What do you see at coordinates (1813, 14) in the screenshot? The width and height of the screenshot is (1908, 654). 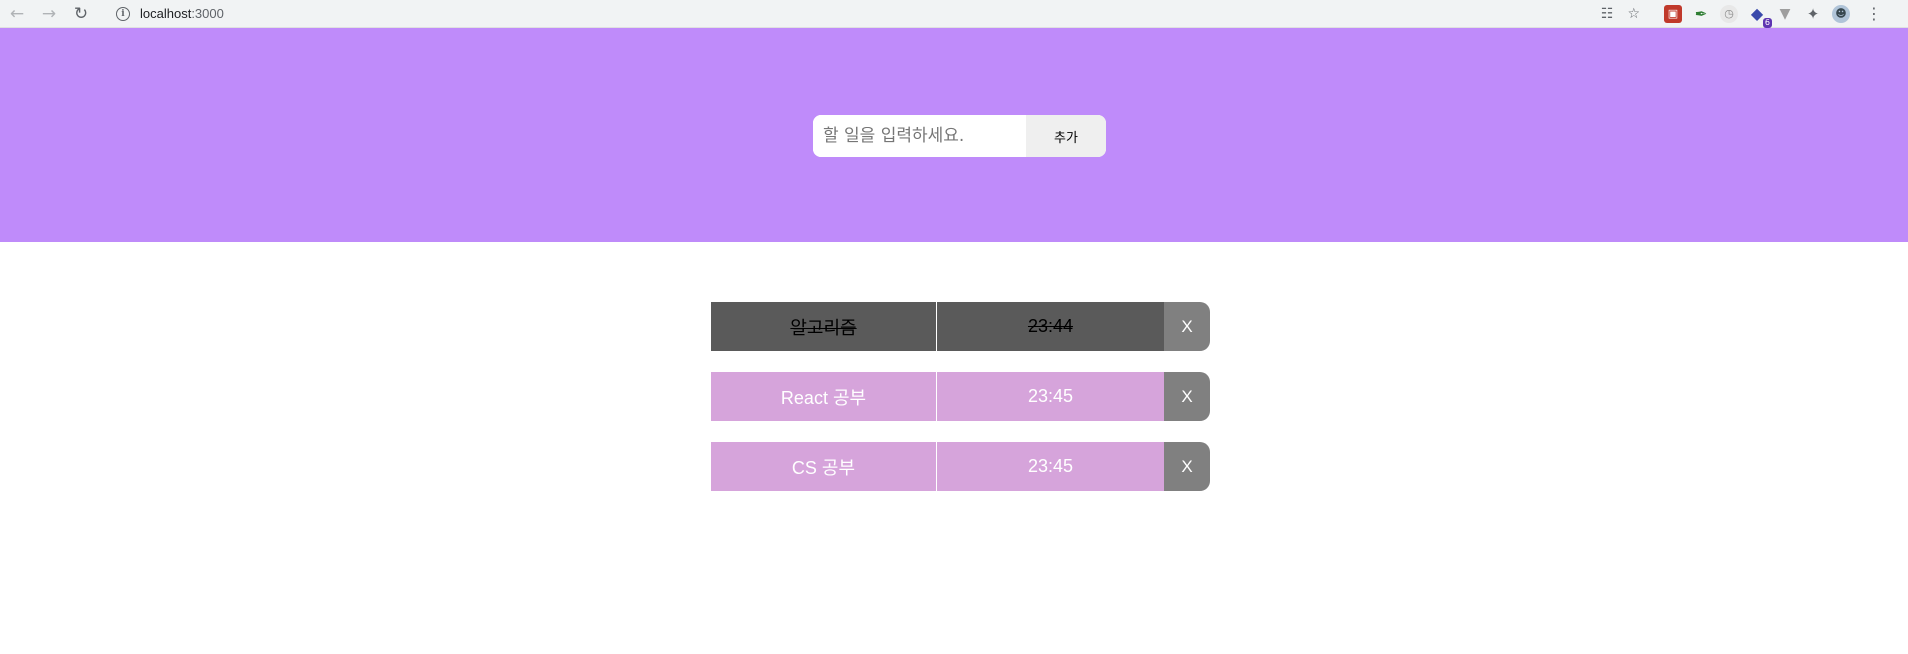 I see `extensions-puzzle-icon: ✦` at bounding box center [1813, 14].